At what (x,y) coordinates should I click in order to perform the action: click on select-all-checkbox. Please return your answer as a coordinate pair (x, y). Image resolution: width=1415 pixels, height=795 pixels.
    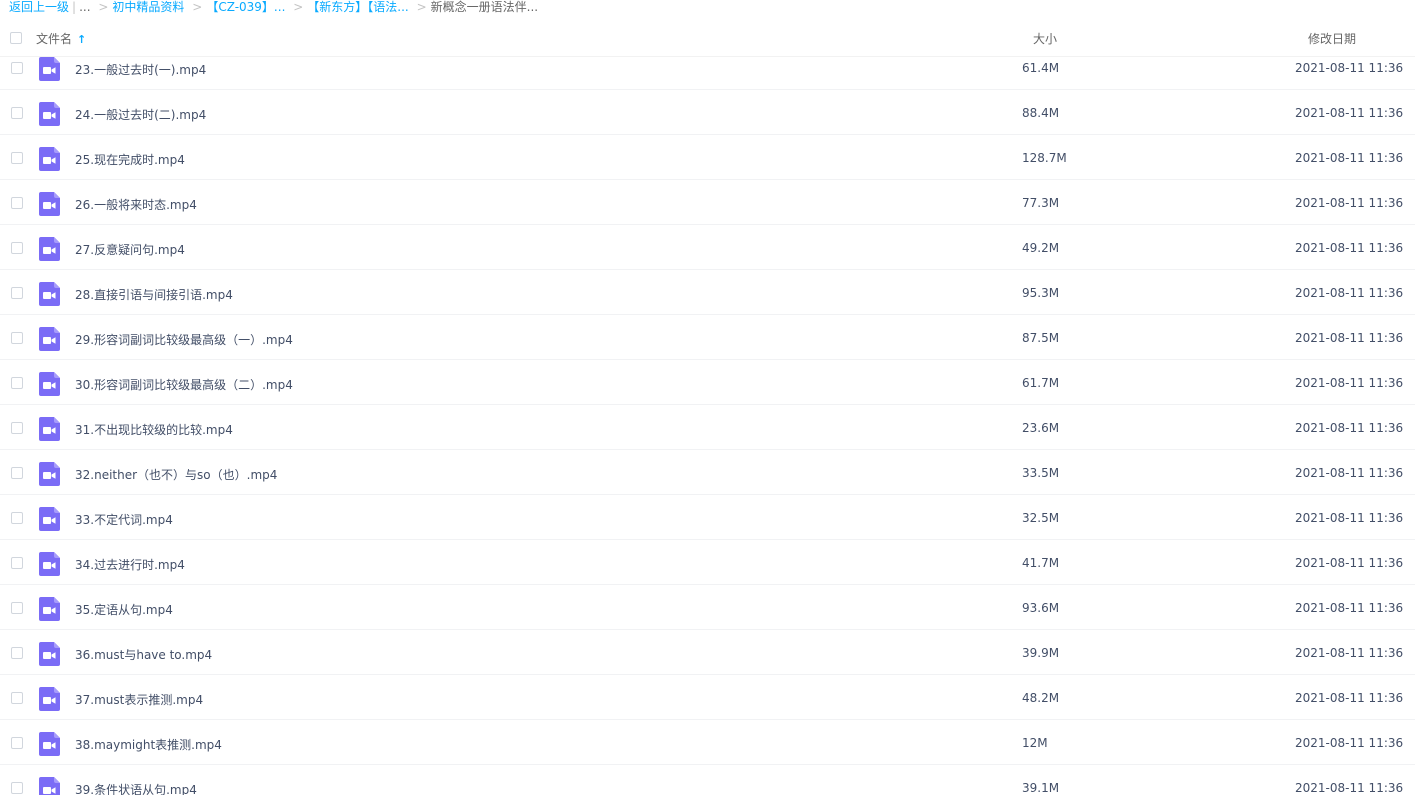
    Looking at the image, I should click on (16, 38).